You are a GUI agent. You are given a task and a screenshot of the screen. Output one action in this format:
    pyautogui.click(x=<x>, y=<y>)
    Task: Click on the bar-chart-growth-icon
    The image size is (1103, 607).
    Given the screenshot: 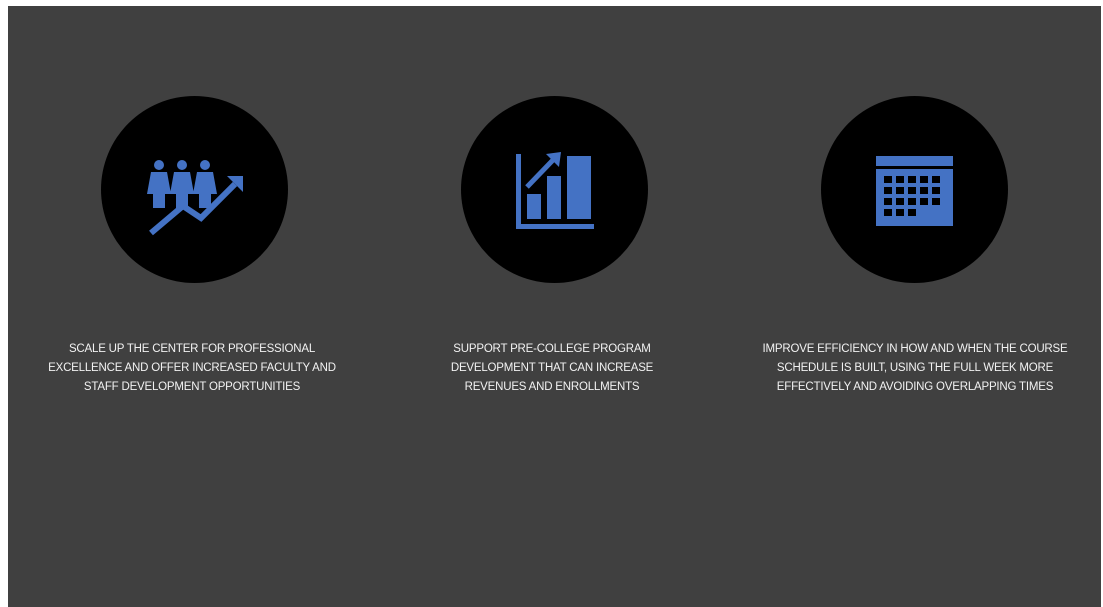 What is the action you would take?
    pyautogui.click(x=555, y=190)
    